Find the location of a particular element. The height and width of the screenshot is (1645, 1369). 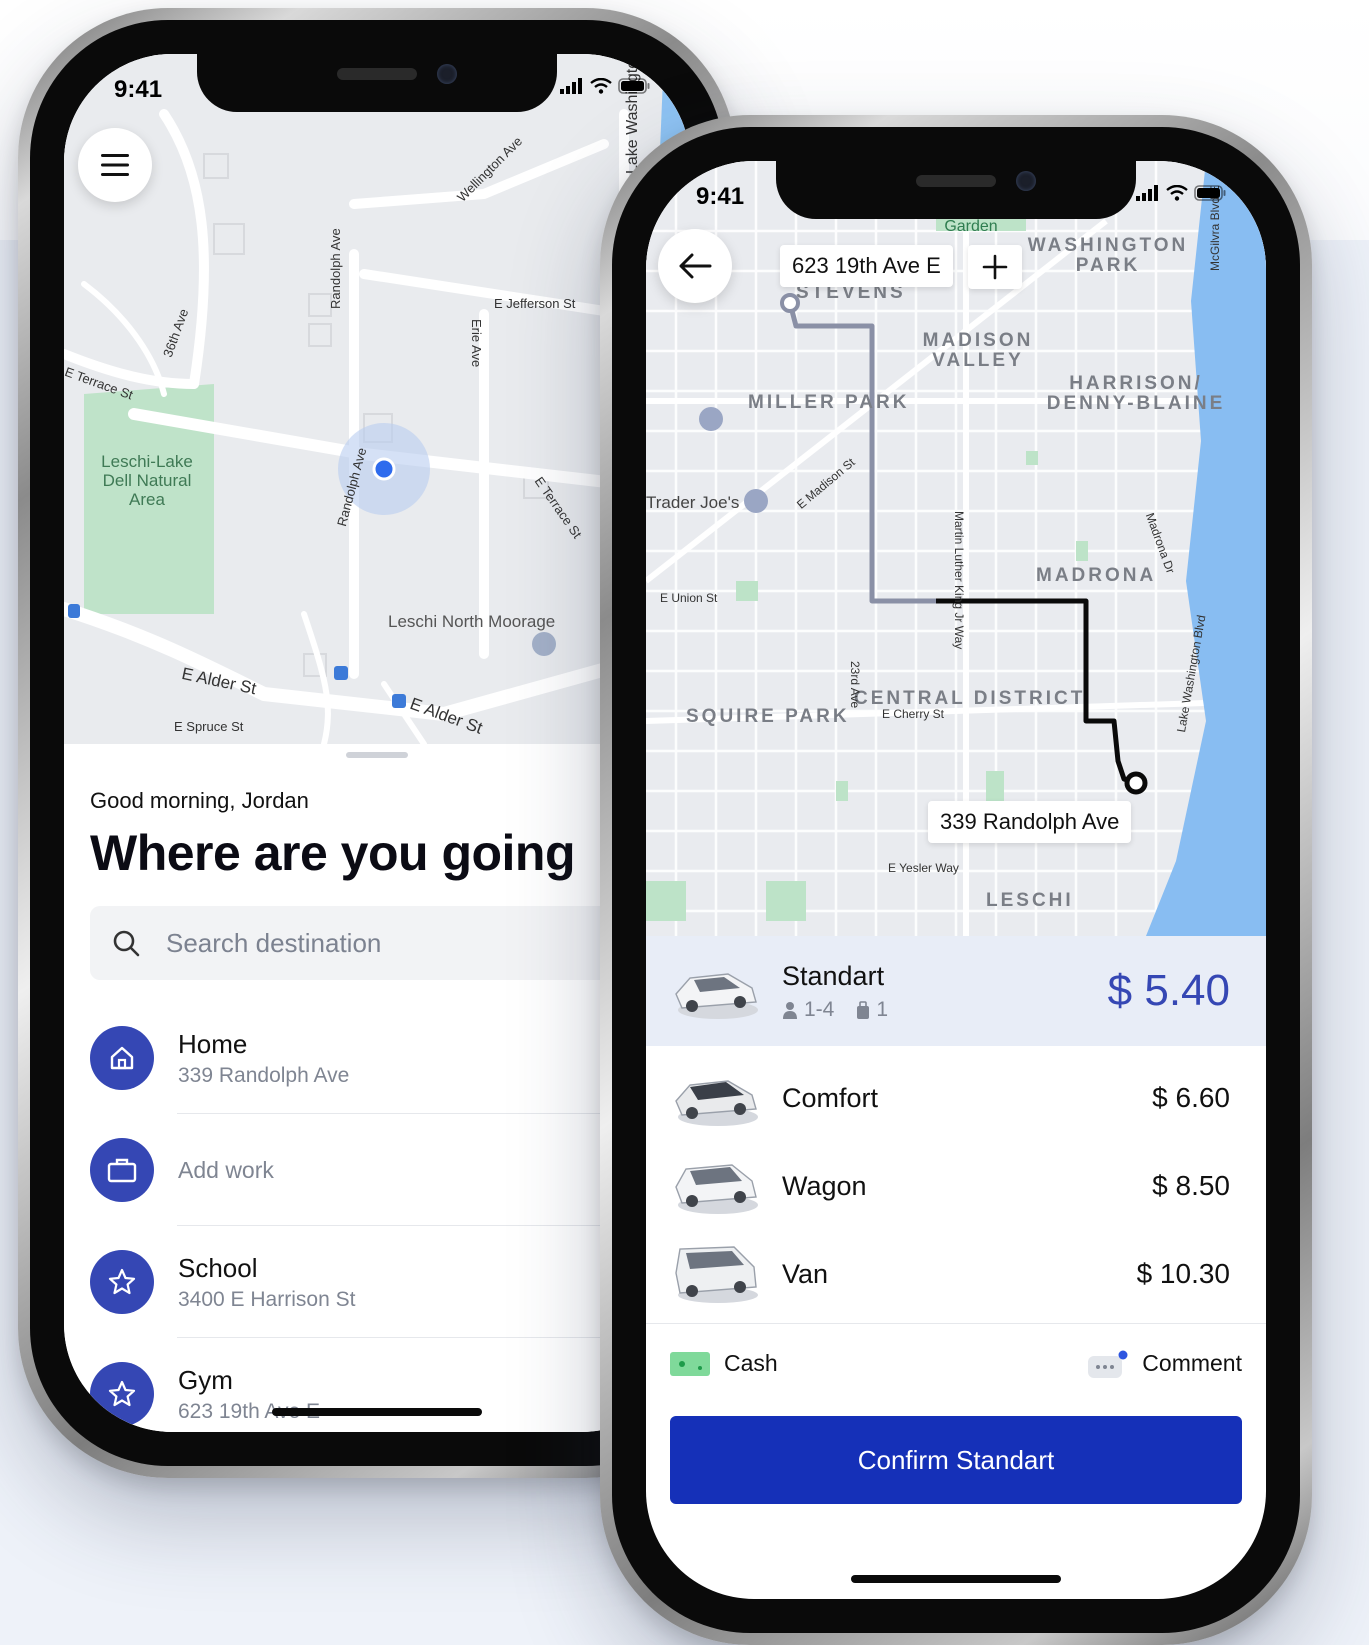

street-label: 23rd Ave is located at coordinates (855, 685).